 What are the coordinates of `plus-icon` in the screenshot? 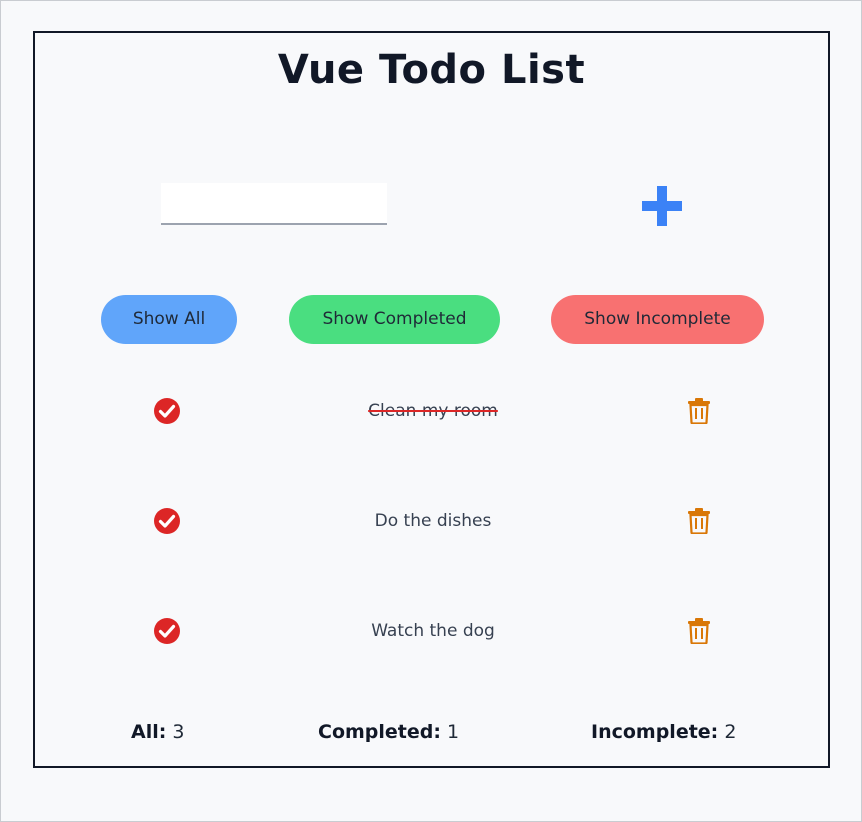 It's located at (662, 206).